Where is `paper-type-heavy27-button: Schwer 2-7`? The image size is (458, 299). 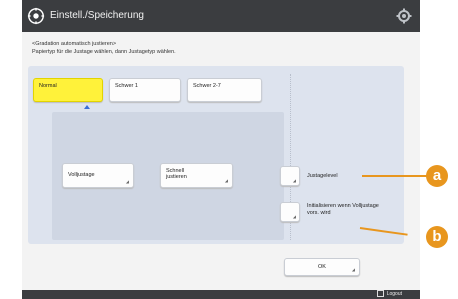 paper-type-heavy27-button: Schwer 2-7 is located at coordinates (224, 90).